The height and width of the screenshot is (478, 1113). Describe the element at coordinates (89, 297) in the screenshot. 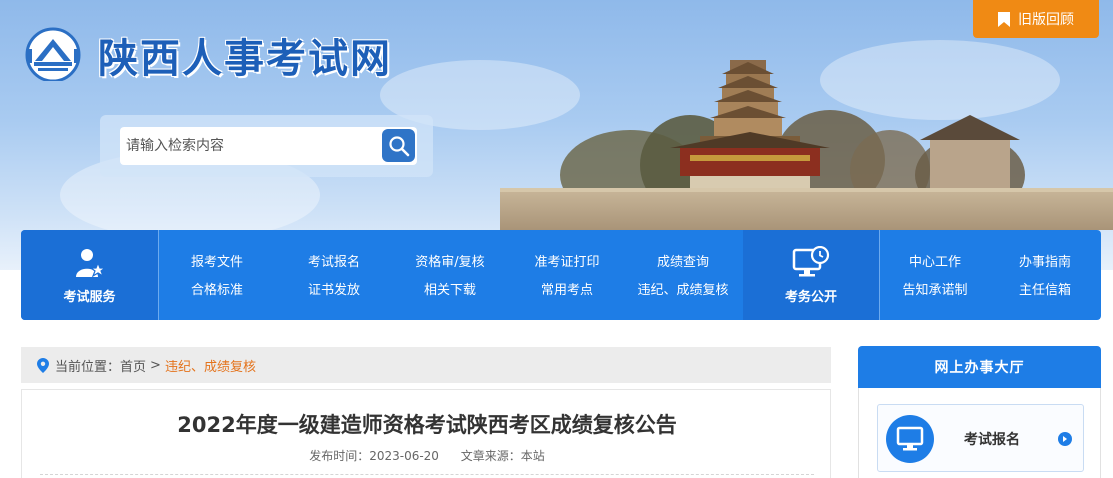

I see `nav-section-label: 考试服务` at that location.